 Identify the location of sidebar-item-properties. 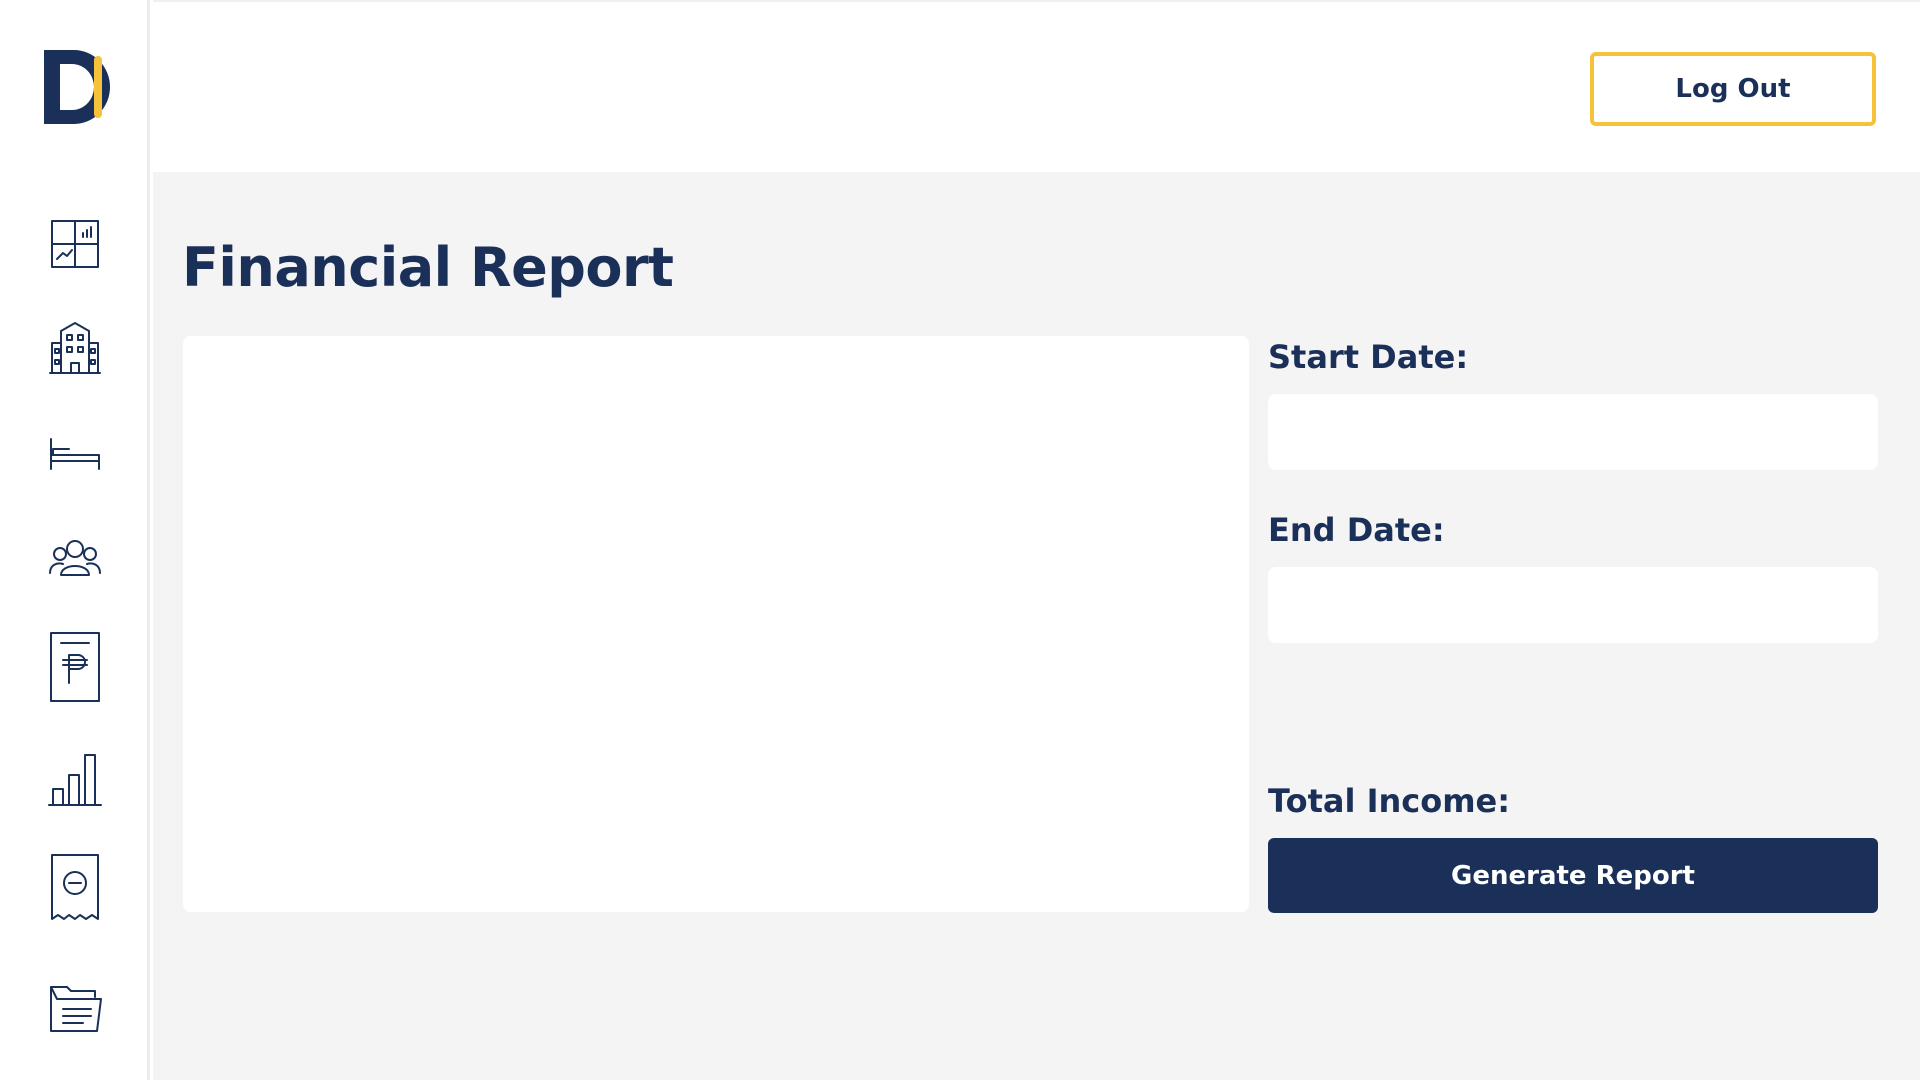
(75, 347).